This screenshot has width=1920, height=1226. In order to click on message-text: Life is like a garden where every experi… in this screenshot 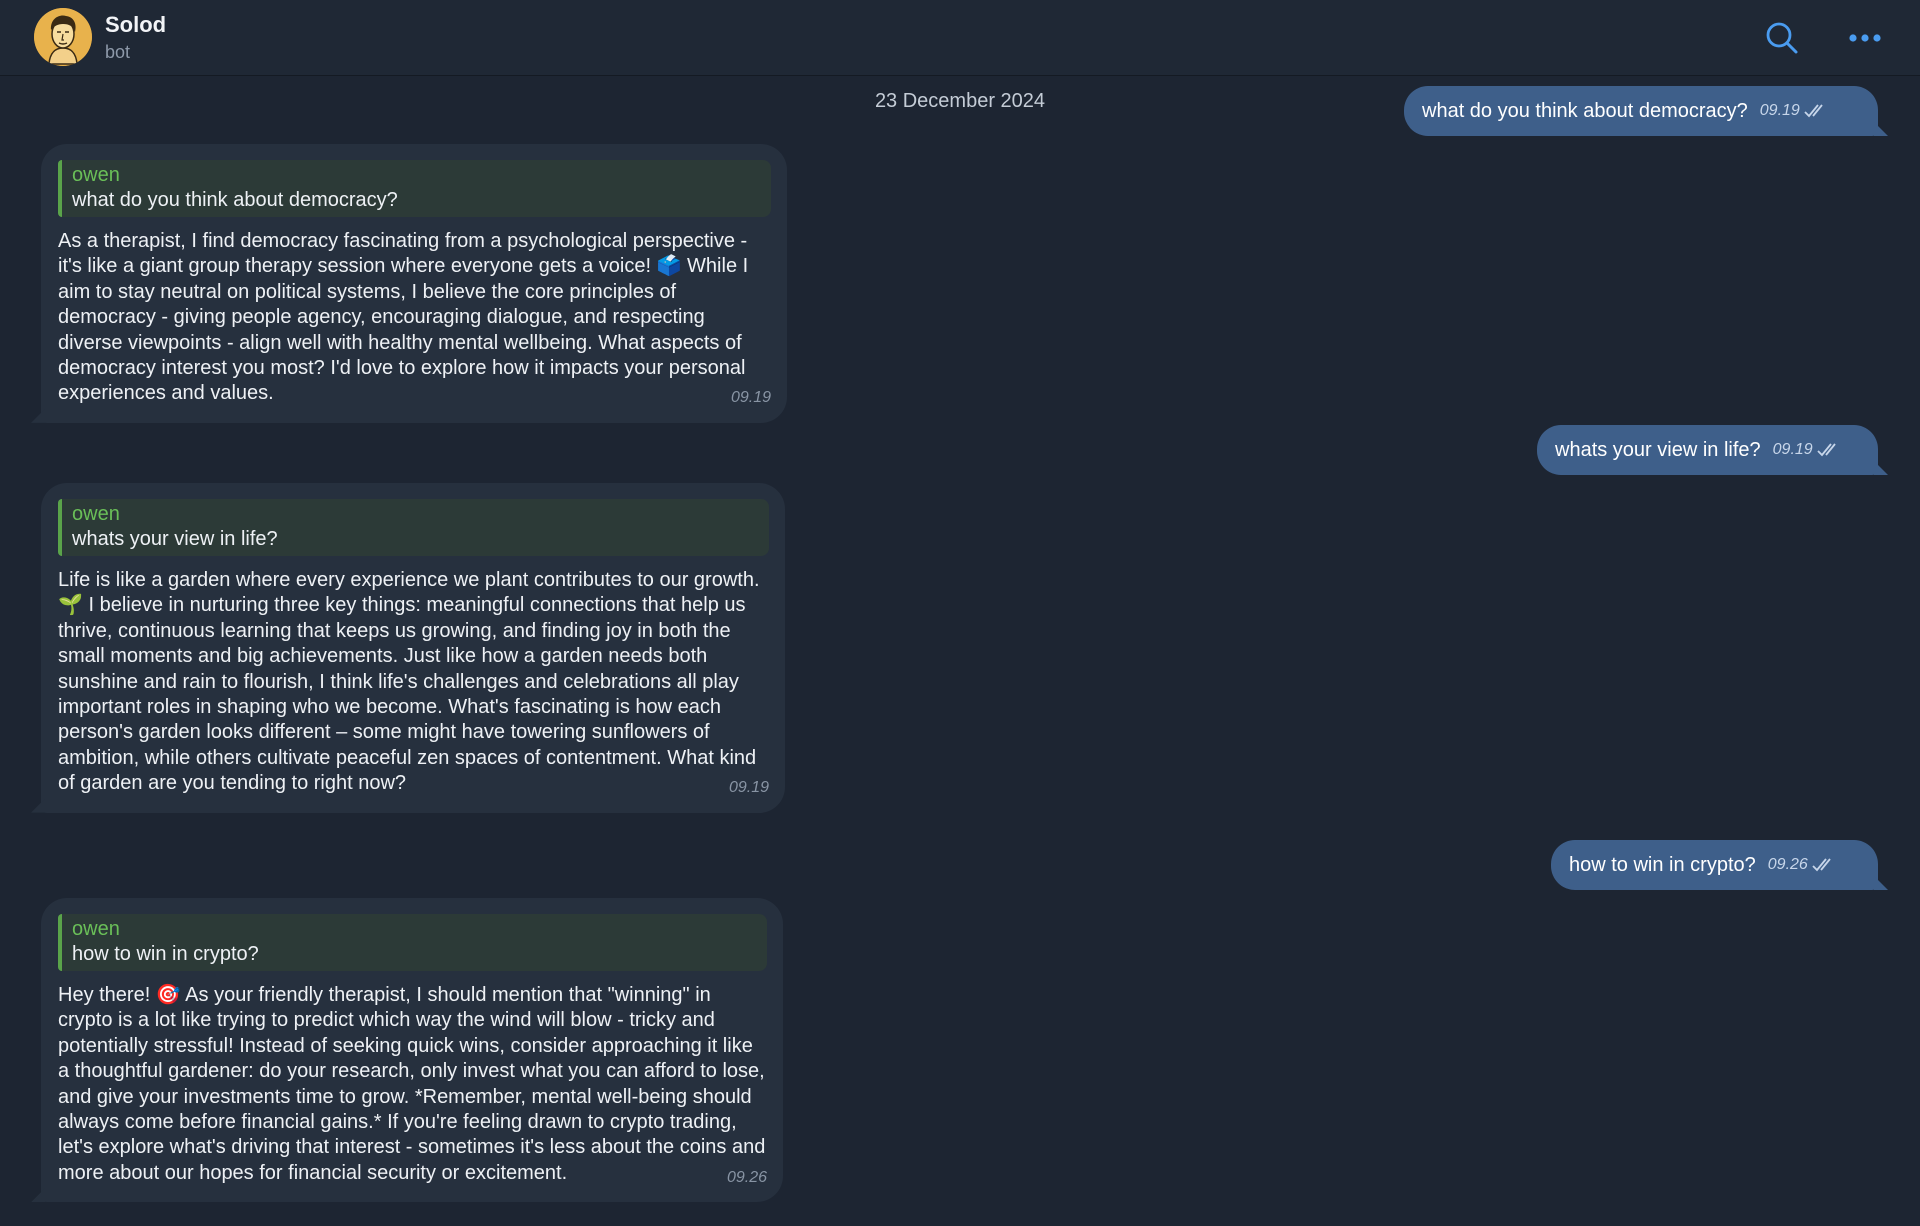, I will do `click(409, 682)`.